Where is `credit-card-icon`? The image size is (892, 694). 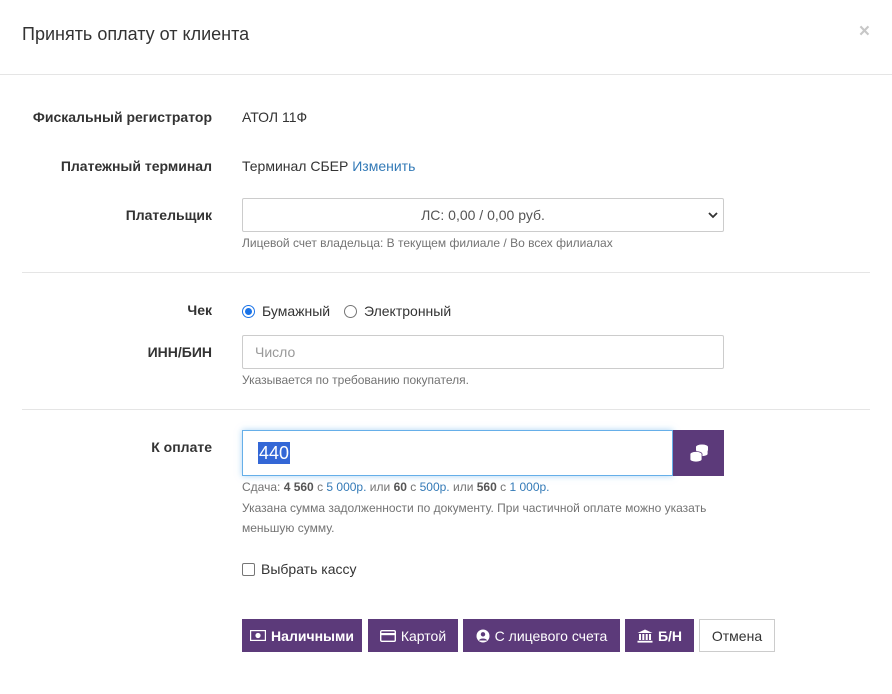
credit-card-icon is located at coordinates (387, 635).